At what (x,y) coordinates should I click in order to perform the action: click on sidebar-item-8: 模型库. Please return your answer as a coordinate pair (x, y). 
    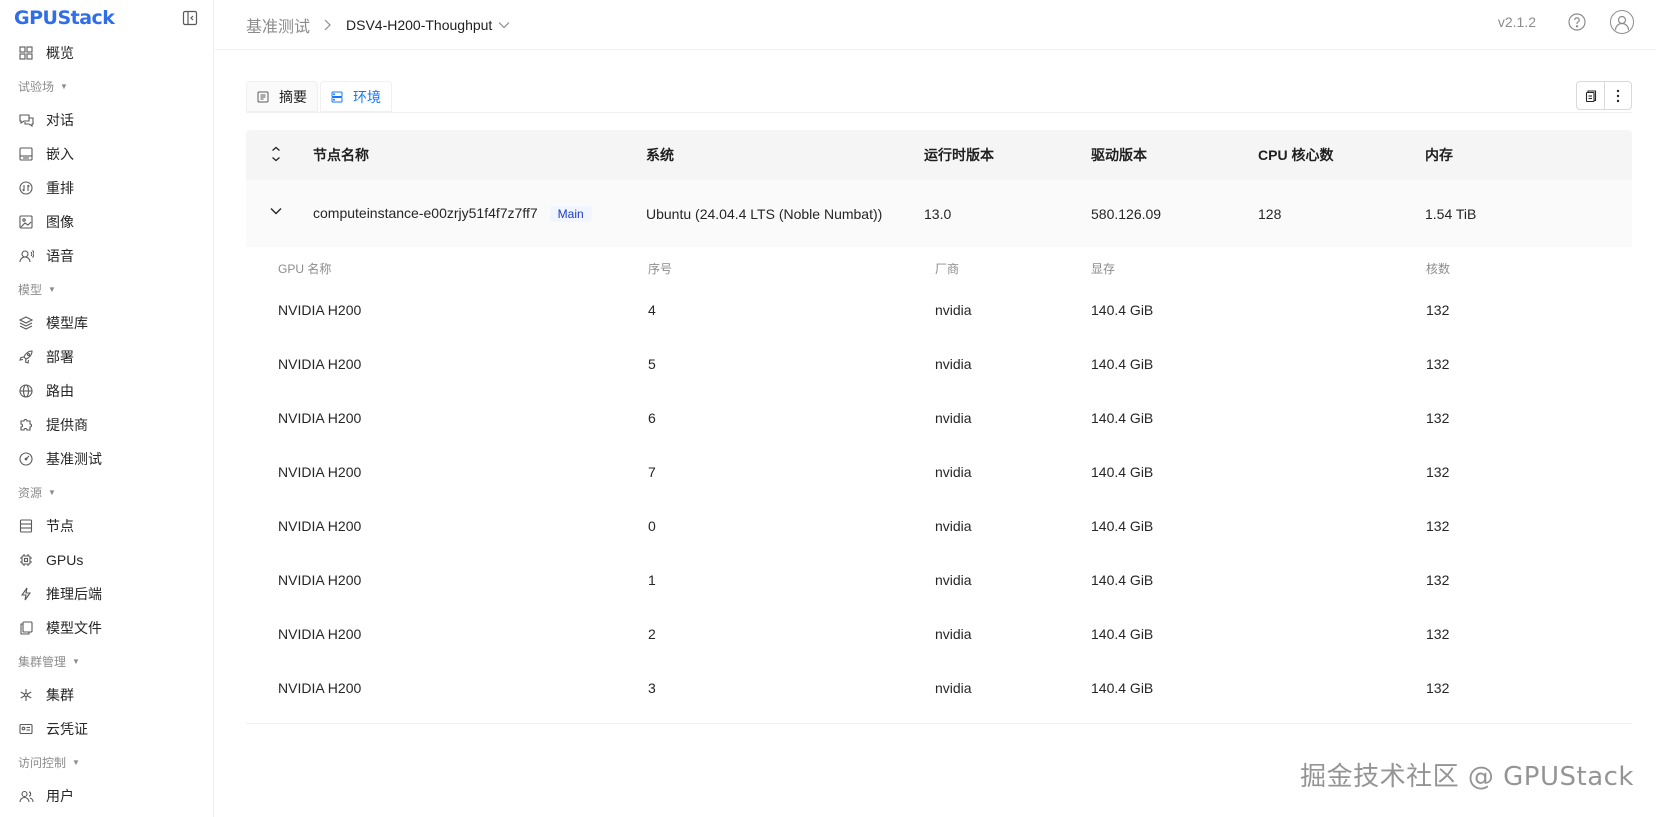
    Looking at the image, I should click on (106, 323).